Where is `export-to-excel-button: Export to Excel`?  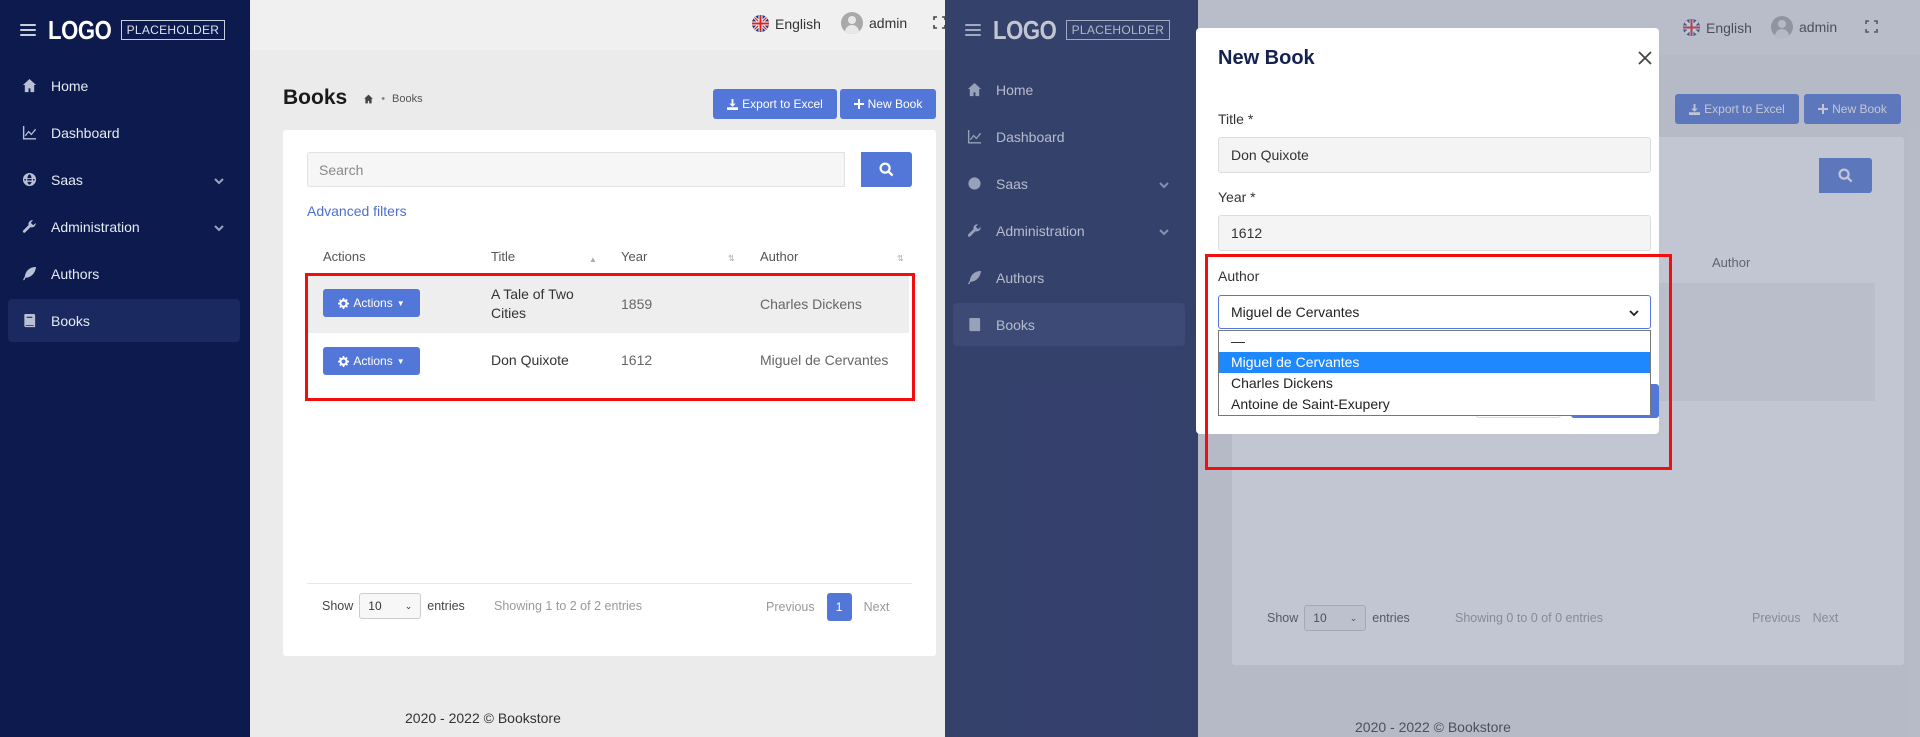
export-to-excel-button: Export to Excel is located at coordinates (775, 104).